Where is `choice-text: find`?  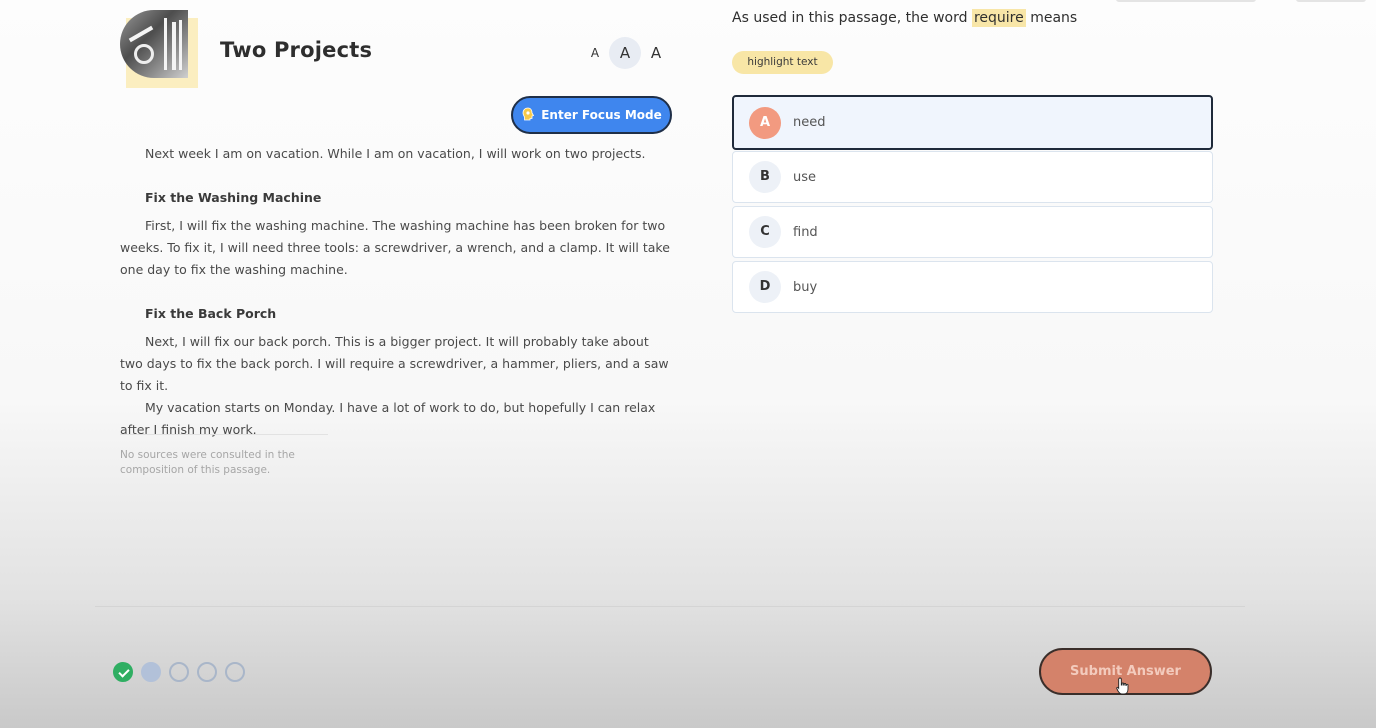
choice-text: find is located at coordinates (805, 232).